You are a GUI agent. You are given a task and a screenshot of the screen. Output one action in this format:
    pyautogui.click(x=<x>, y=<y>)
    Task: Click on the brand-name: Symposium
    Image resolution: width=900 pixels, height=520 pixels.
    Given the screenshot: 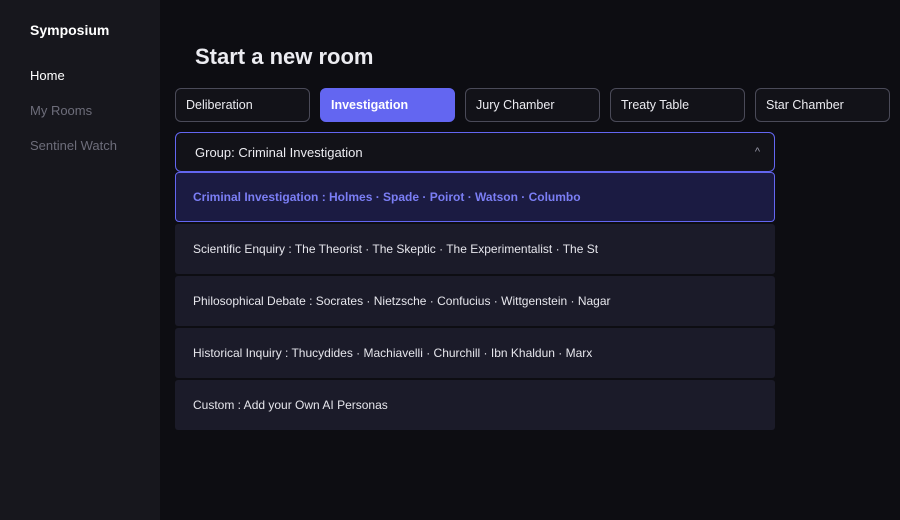 What is the action you would take?
    pyautogui.click(x=70, y=30)
    